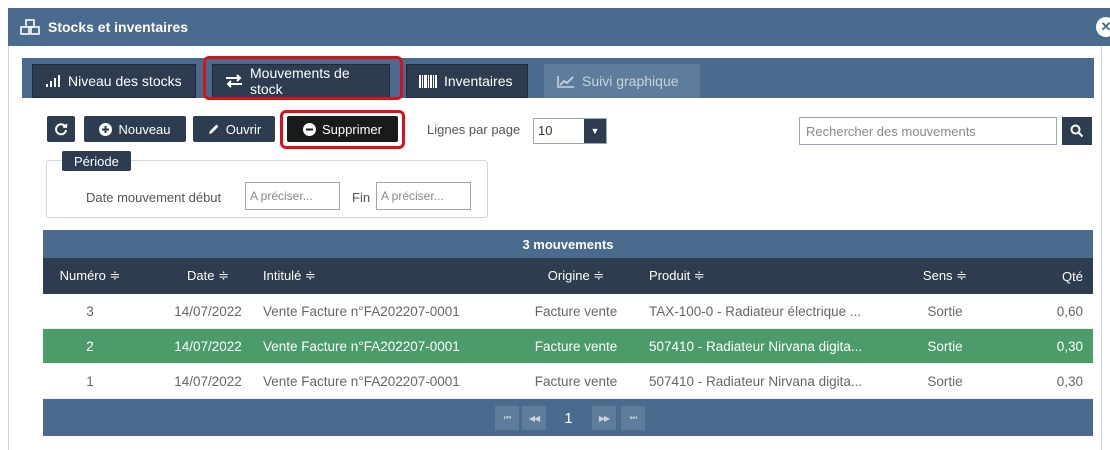 This screenshot has width=1110, height=450. I want to click on column-header-date: Date ≑, so click(208, 276).